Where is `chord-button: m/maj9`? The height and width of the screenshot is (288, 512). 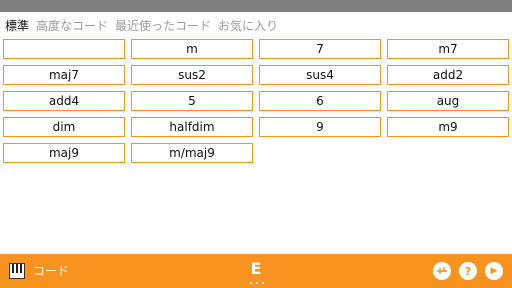
chord-button: m/maj9 is located at coordinates (192, 153).